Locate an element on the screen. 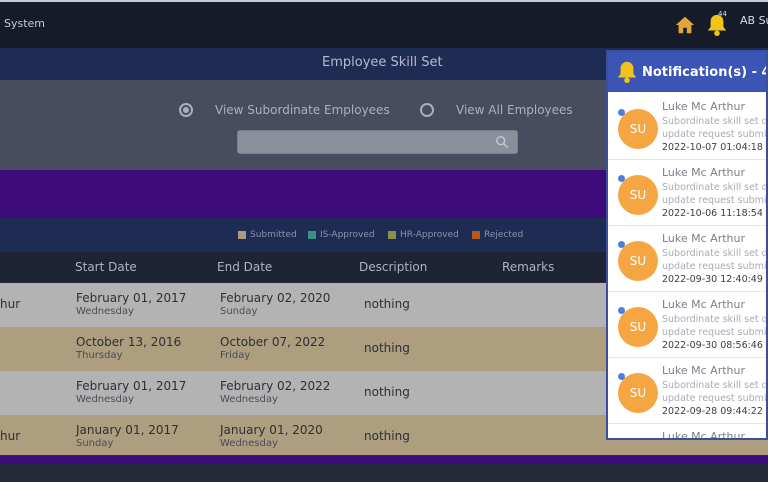  legend-is-approved: IS-Approved is located at coordinates (341, 235).